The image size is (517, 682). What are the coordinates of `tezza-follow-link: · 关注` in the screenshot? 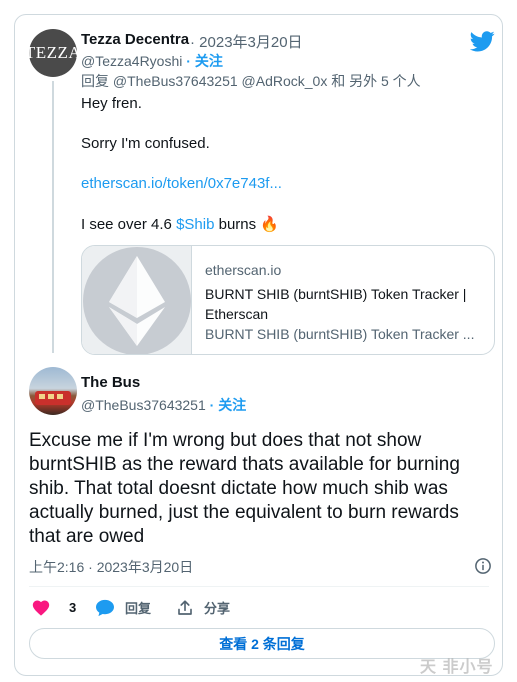 It's located at (204, 61).